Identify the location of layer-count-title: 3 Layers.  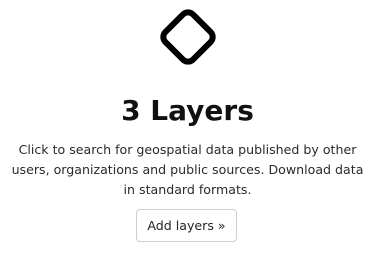
(187, 110).